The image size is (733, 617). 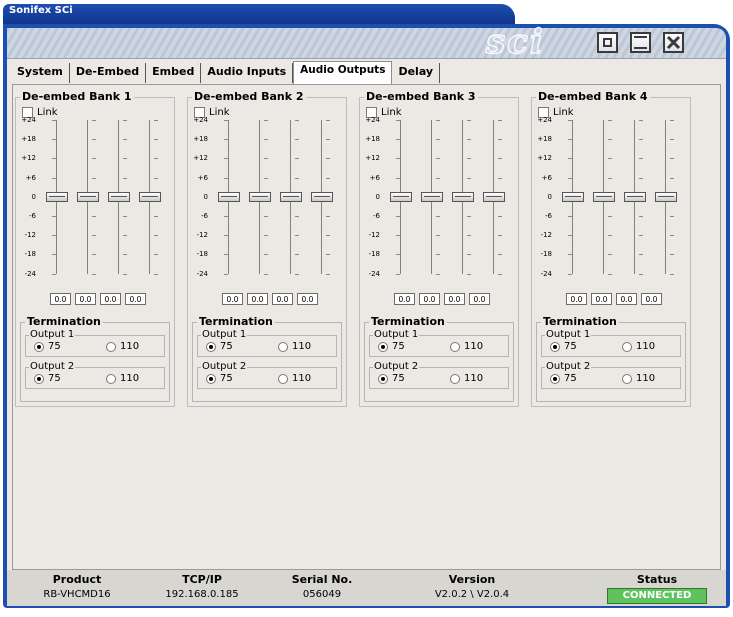 I want to click on radio-label: 110, so click(x=646, y=378).